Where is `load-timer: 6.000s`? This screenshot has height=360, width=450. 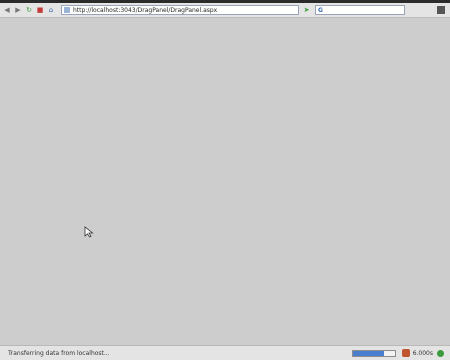 load-timer: 6.000s is located at coordinates (422, 353).